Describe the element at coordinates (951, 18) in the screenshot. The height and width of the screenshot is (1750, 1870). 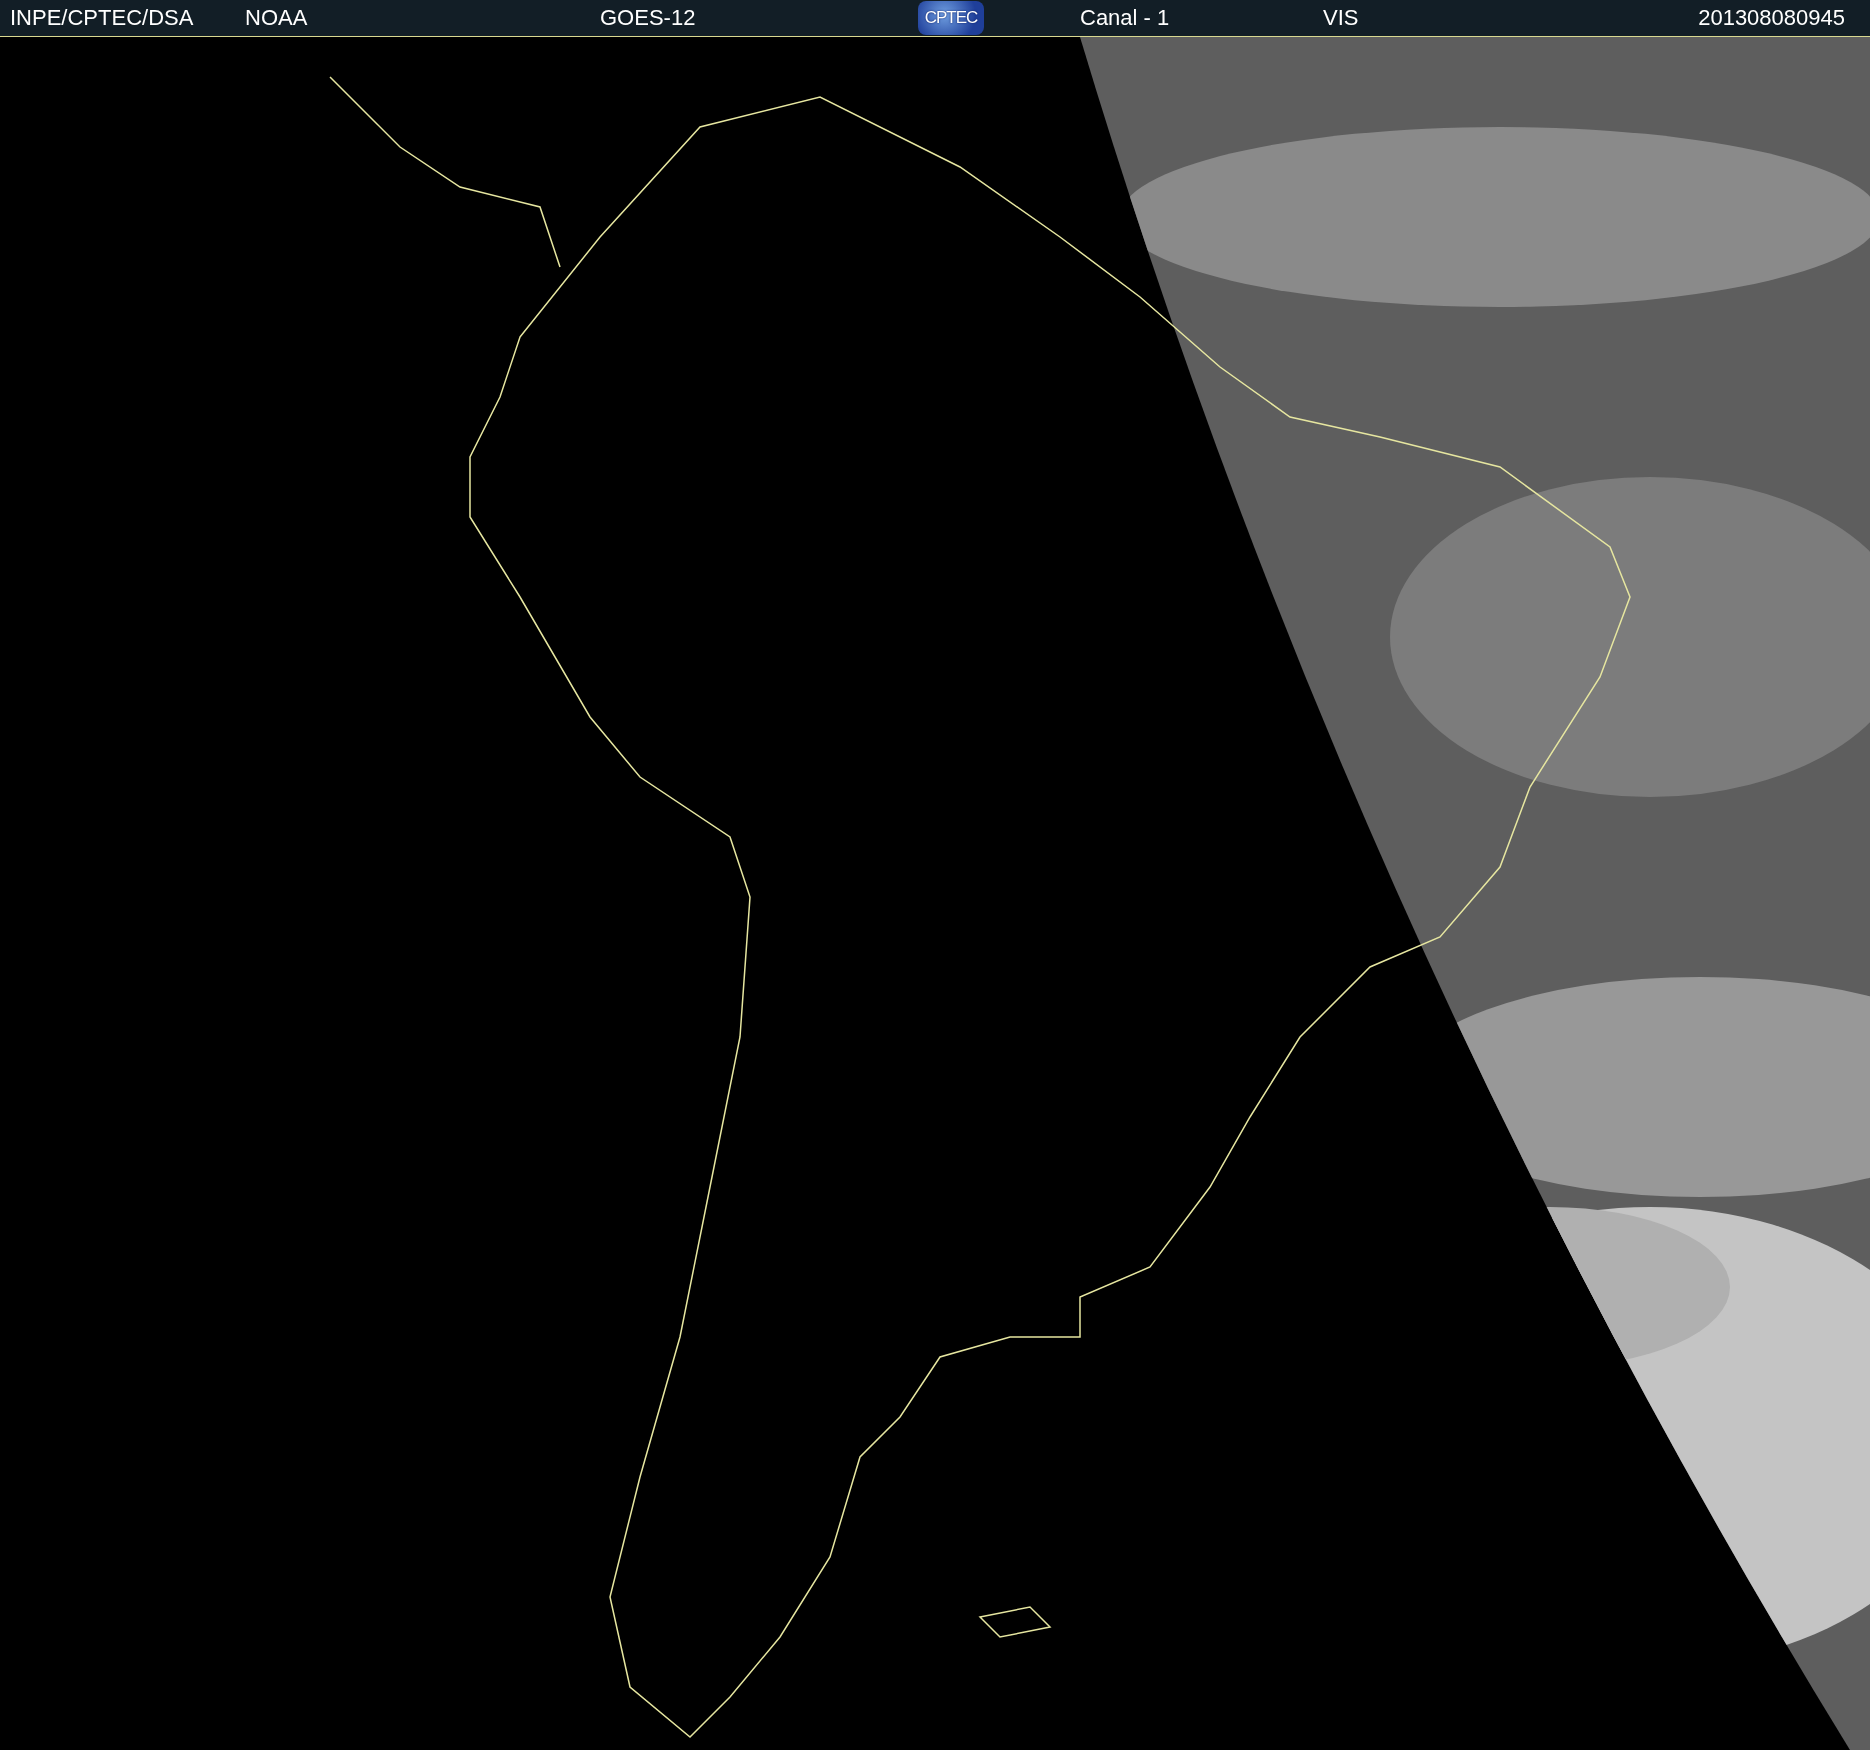
I see `logo: CPTEC` at that location.